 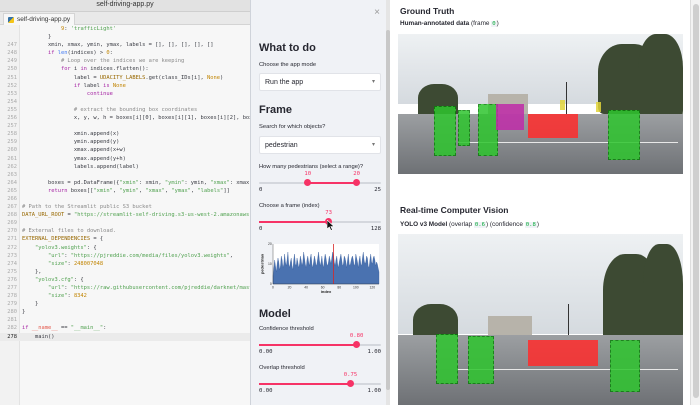 I want to click on code-line: 279 }, so click(x=125, y=304).